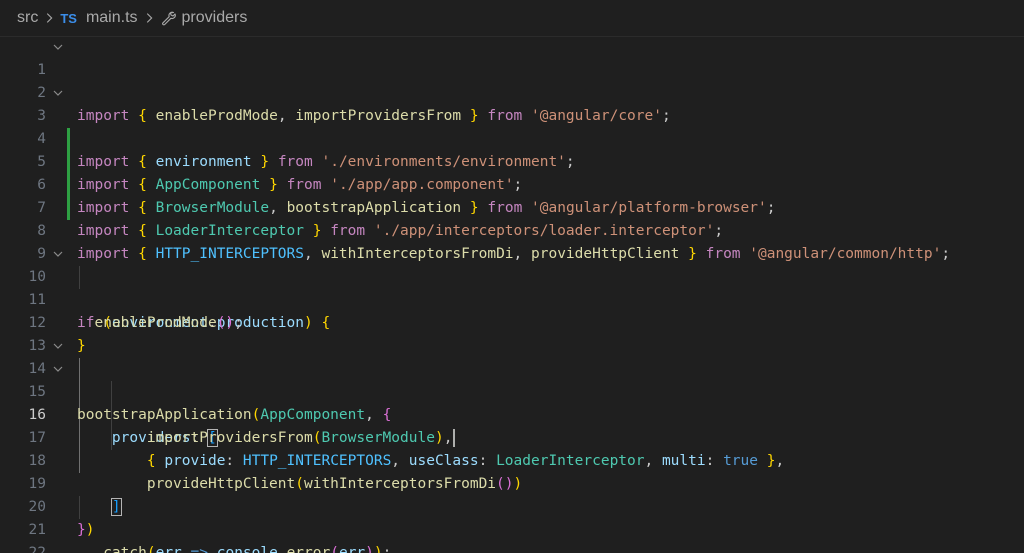 This screenshot has width=1024, height=553. I want to click on breadcrumb-symbol: providers, so click(215, 18).